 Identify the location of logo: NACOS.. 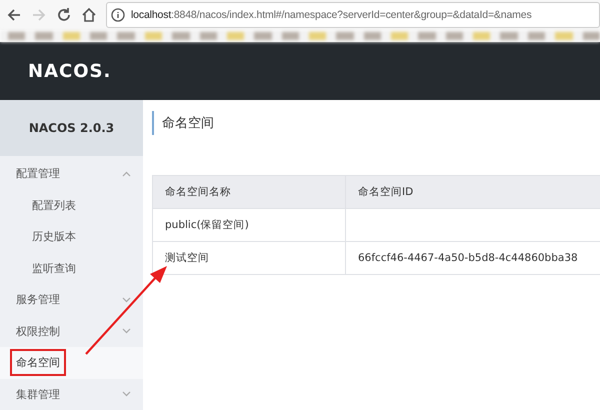
(70, 71).